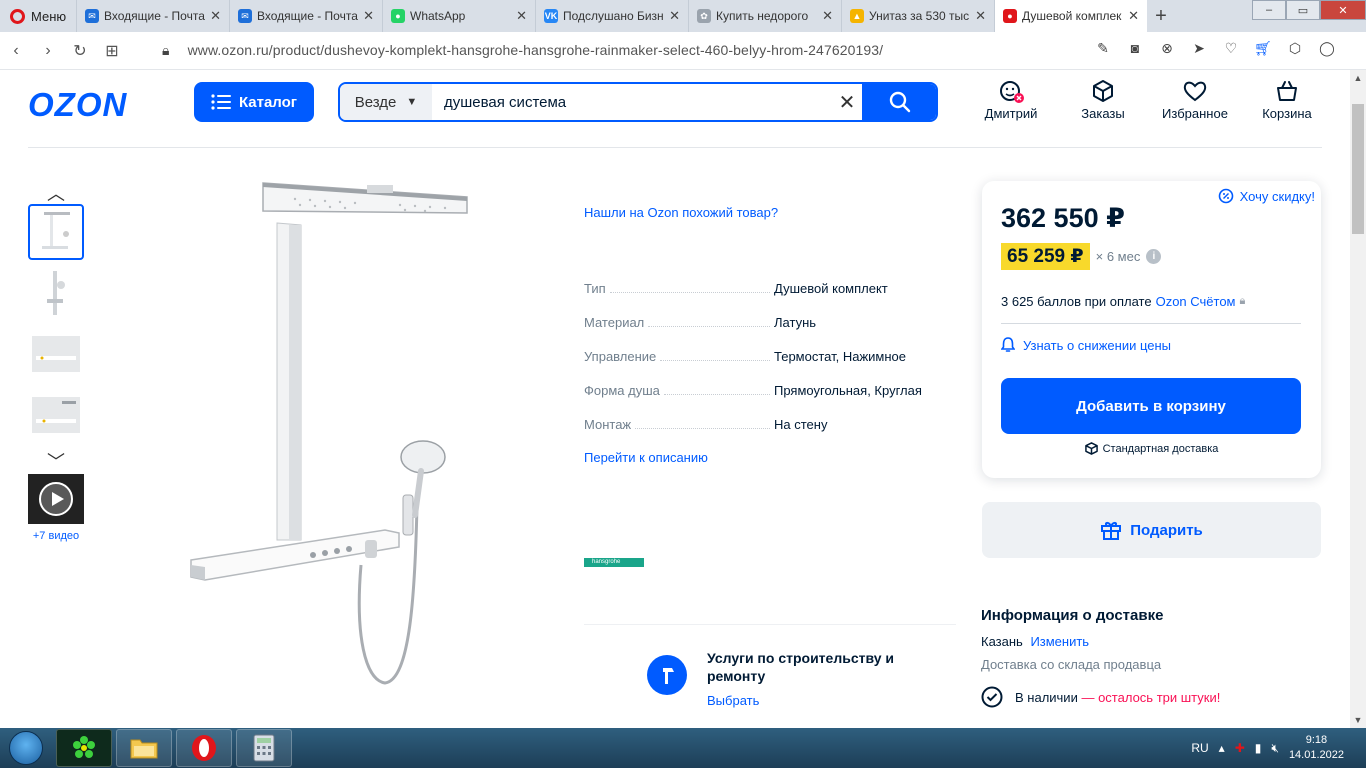 The width and height of the screenshot is (1366, 768). I want to click on speed-dial-icon: ⊞, so click(112, 51).